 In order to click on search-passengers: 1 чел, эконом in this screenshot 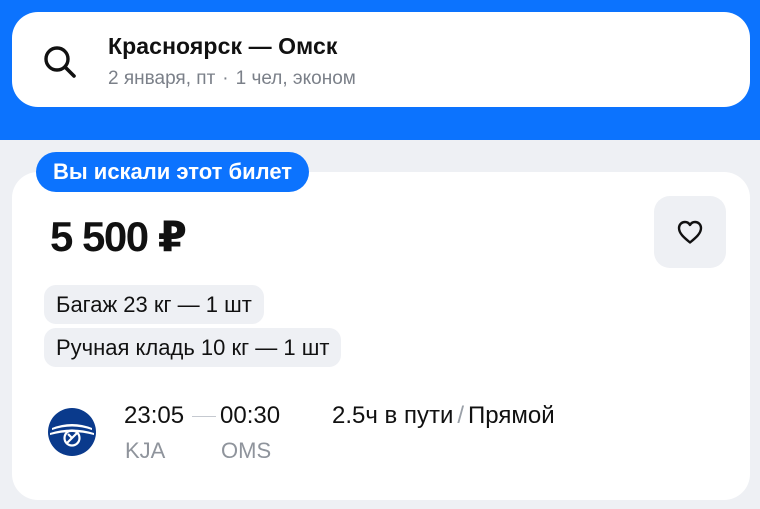, I will do `click(295, 78)`.